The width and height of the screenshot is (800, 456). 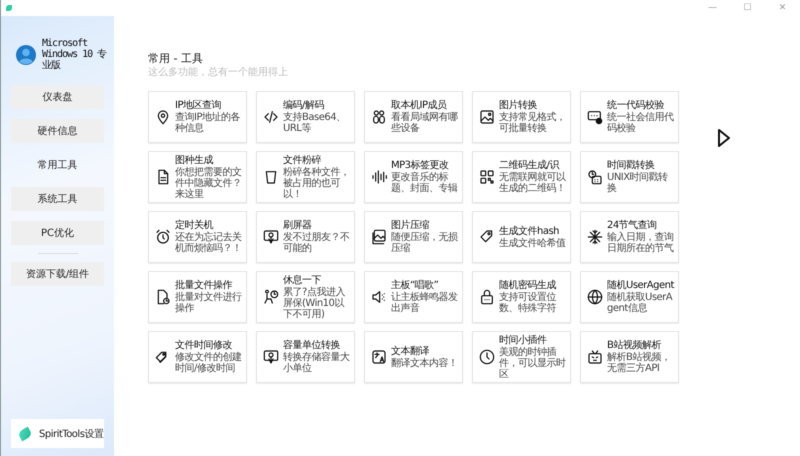 What do you see at coordinates (595, 237) in the screenshot?
I see `snowflake-icon` at bounding box center [595, 237].